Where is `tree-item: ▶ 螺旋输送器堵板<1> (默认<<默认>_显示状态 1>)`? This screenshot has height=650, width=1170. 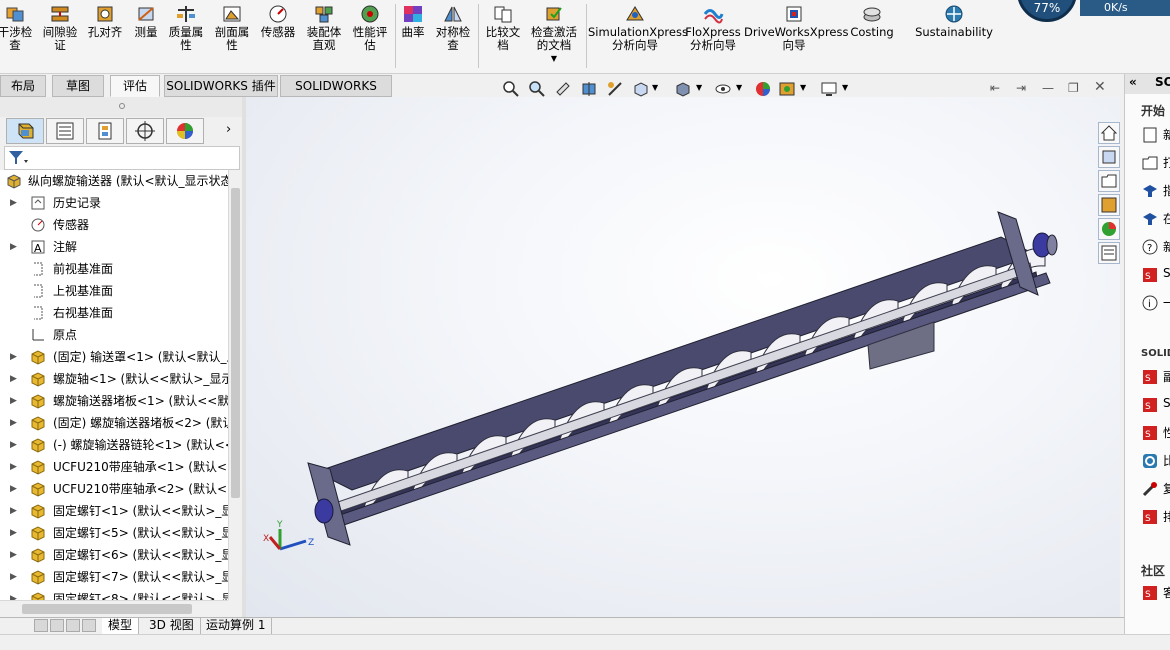 tree-item: ▶ 螺旋输送器堵板<1> (默认<<默认>_显示状态 1>) is located at coordinates (114, 401).